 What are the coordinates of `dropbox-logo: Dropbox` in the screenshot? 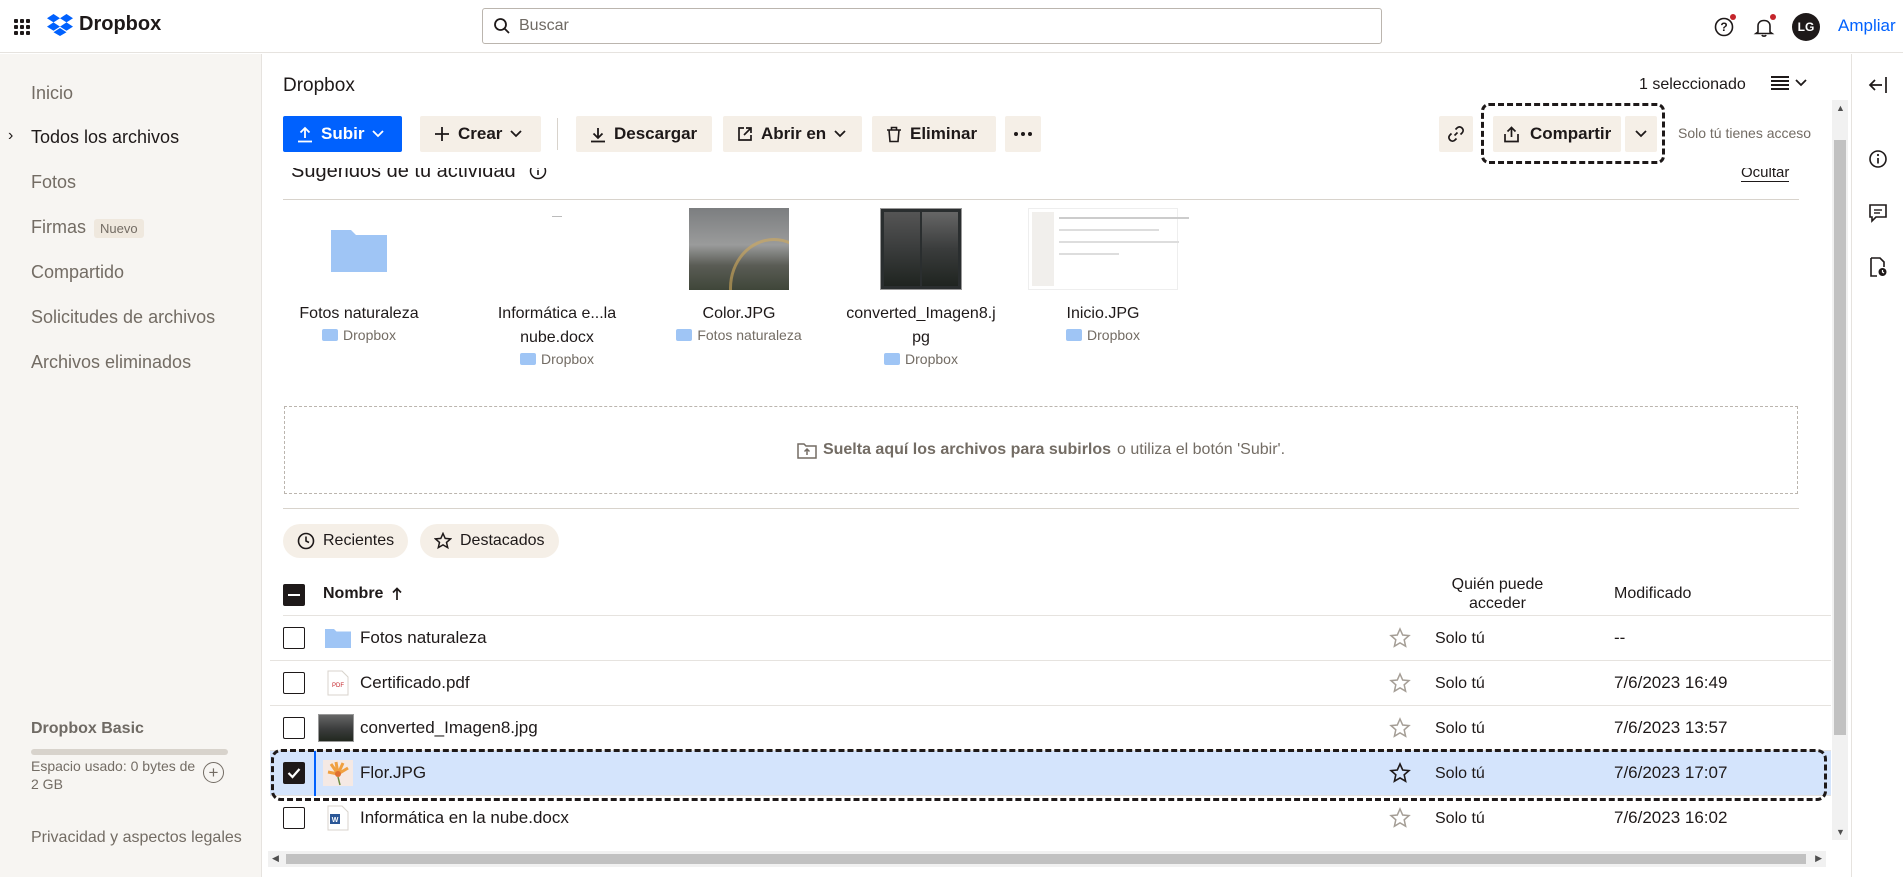 It's located at (104, 24).